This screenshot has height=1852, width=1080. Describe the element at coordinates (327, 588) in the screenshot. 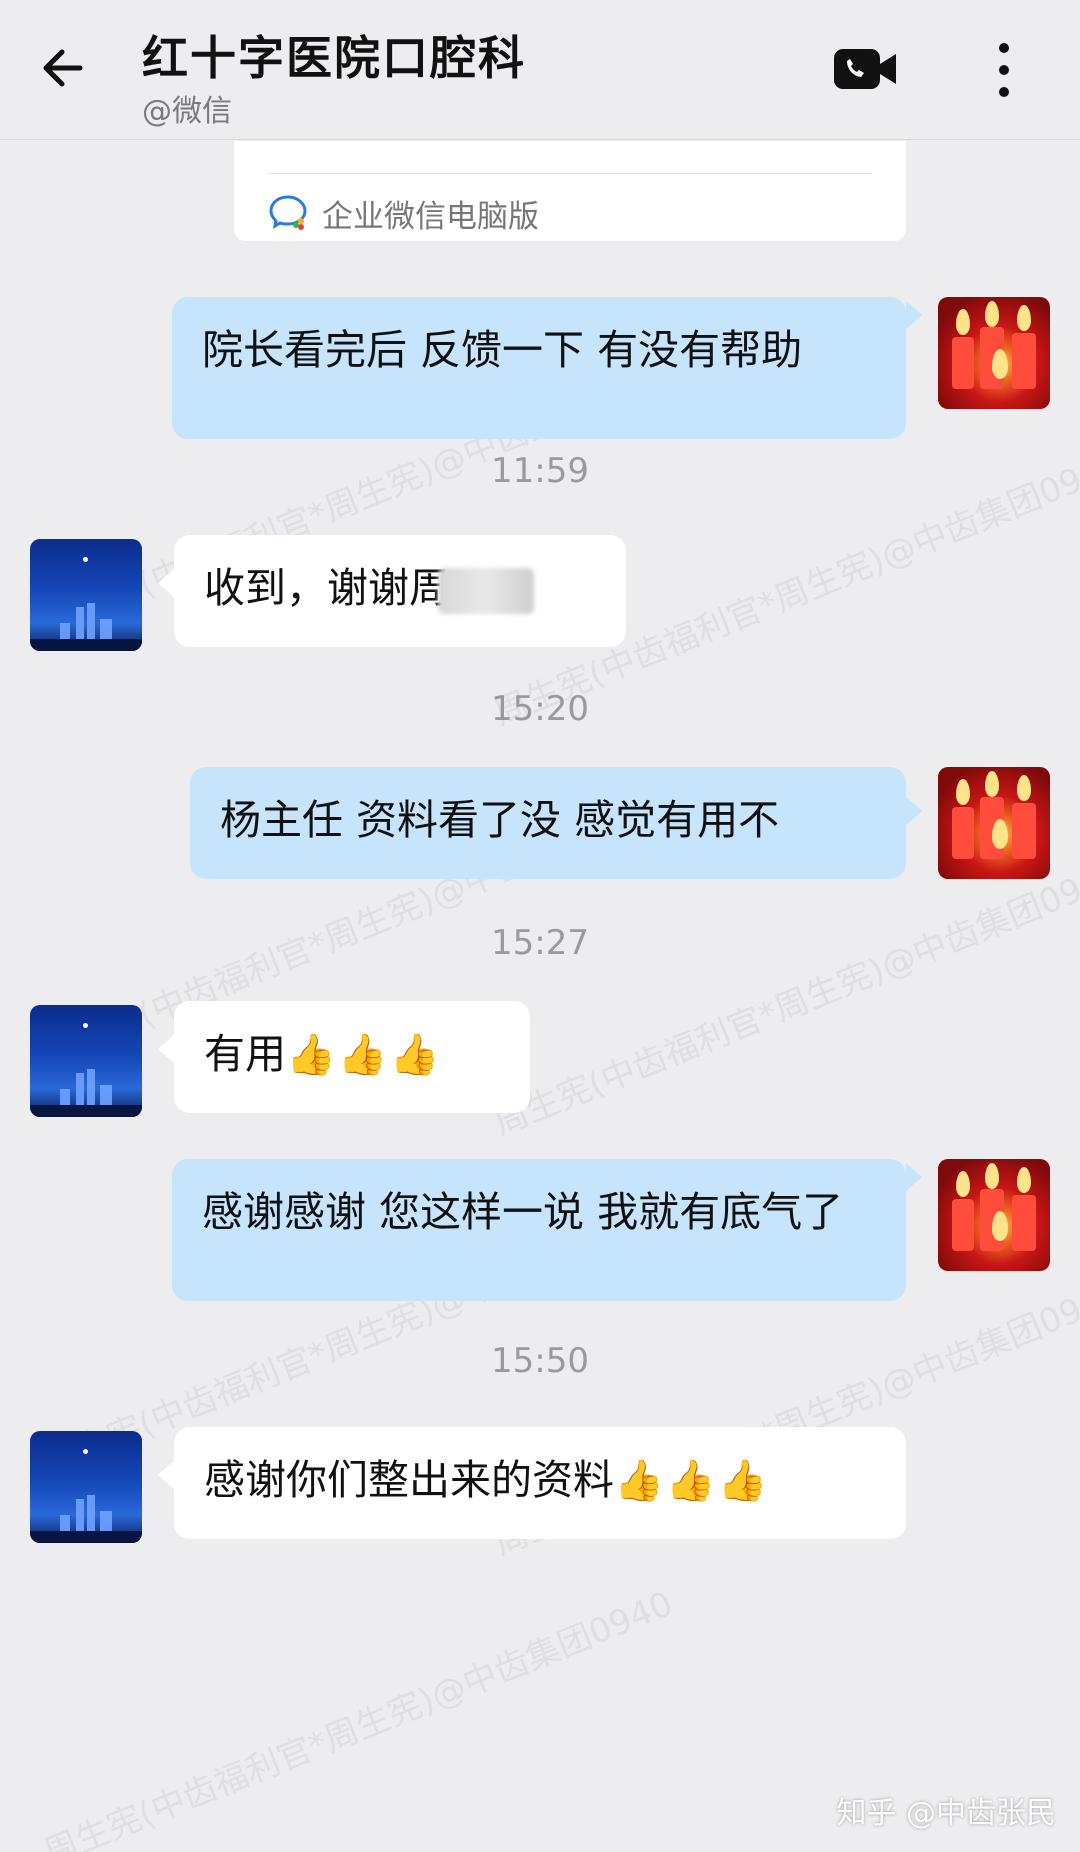

I see `message-text: 收到，谢谢周` at that location.